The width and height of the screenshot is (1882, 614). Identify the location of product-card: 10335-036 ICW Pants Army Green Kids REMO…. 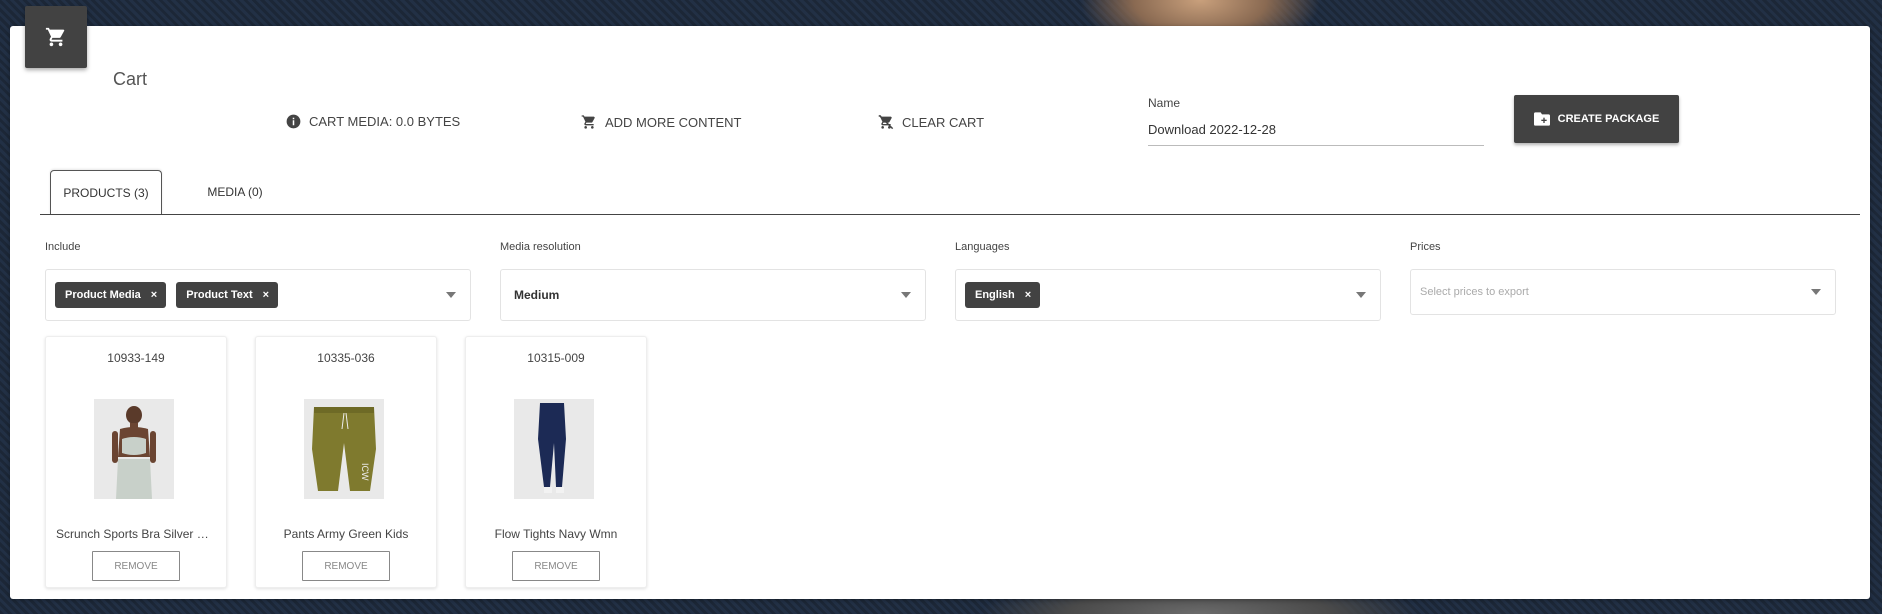
(346, 462).